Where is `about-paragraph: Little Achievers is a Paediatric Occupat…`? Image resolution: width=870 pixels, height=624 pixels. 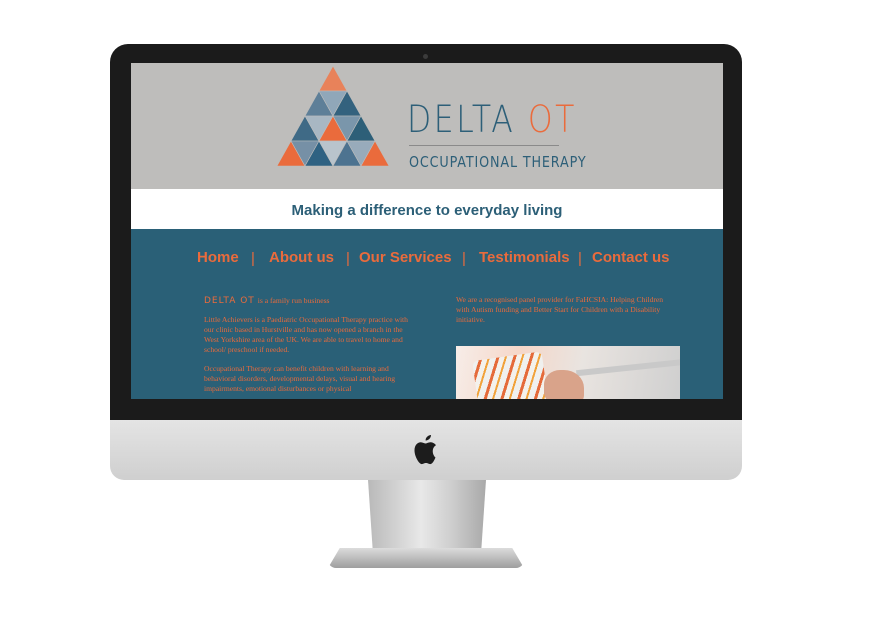 about-paragraph: Little Achievers is a Paediatric Occupat… is located at coordinates (306, 334).